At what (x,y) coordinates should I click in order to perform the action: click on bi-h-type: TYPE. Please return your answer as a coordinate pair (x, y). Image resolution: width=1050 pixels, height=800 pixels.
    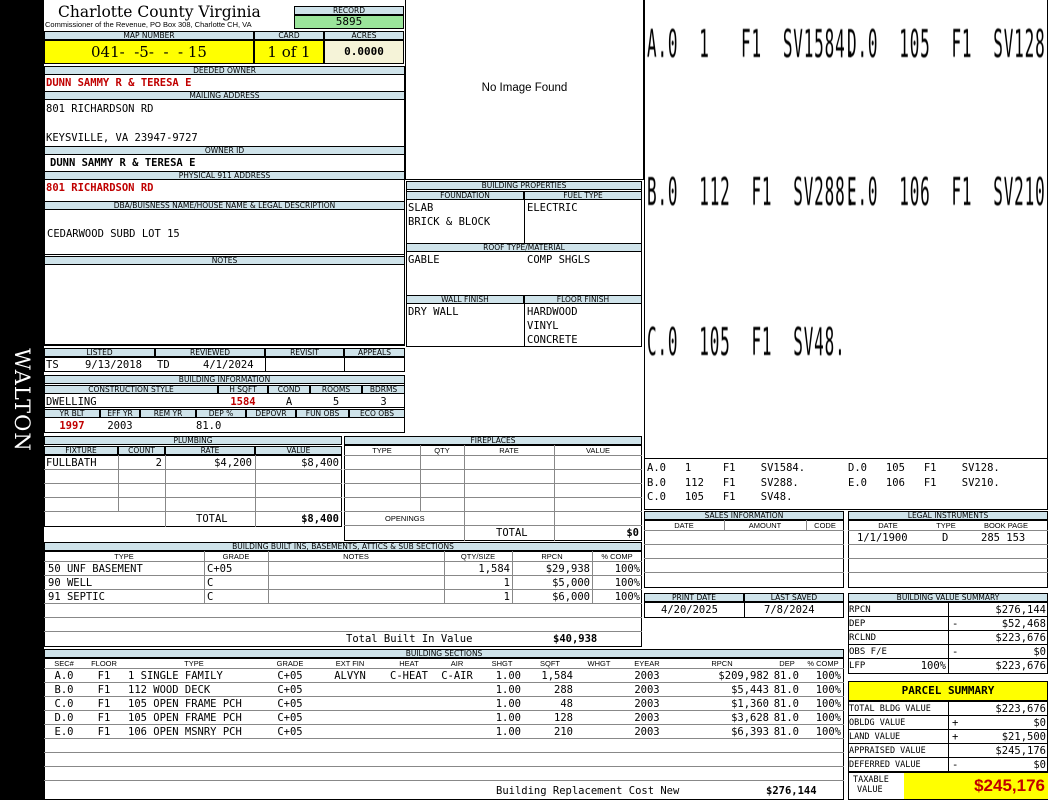
    Looking at the image, I should click on (124, 556).